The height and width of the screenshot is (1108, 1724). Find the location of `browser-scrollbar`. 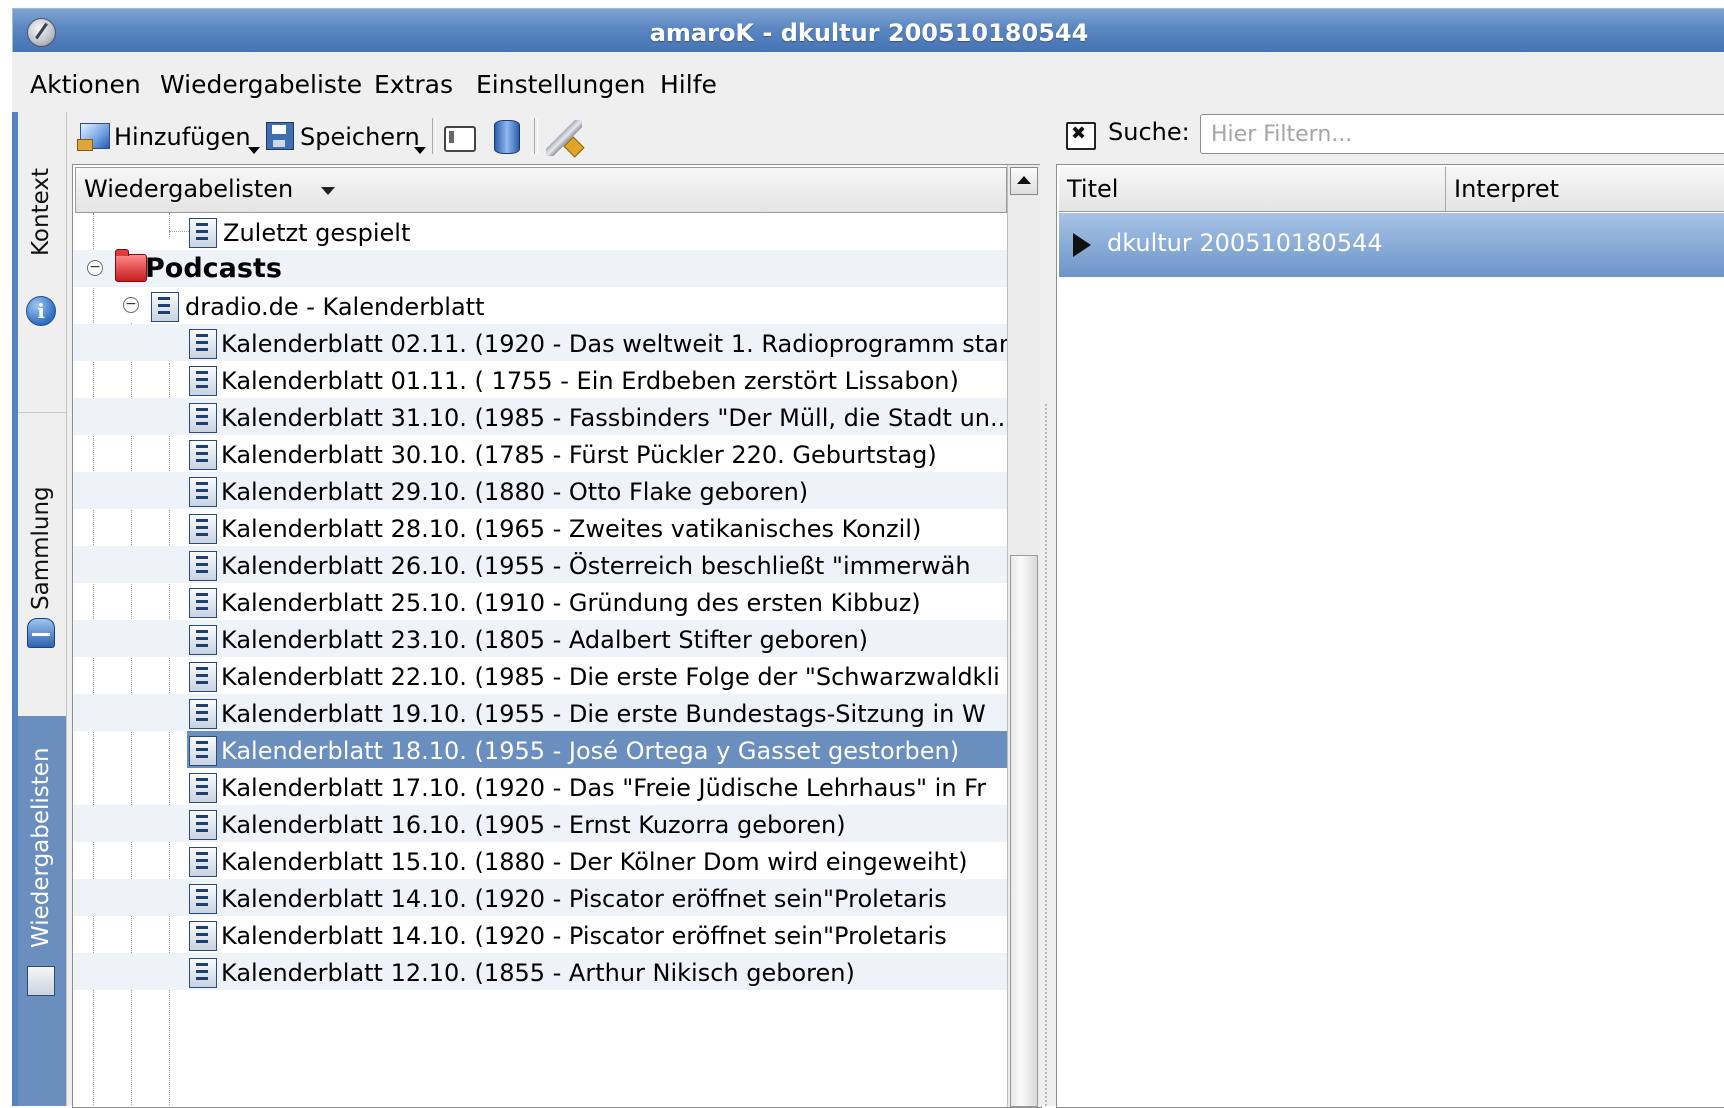

browser-scrollbar is located at coordinates (1023, 636).